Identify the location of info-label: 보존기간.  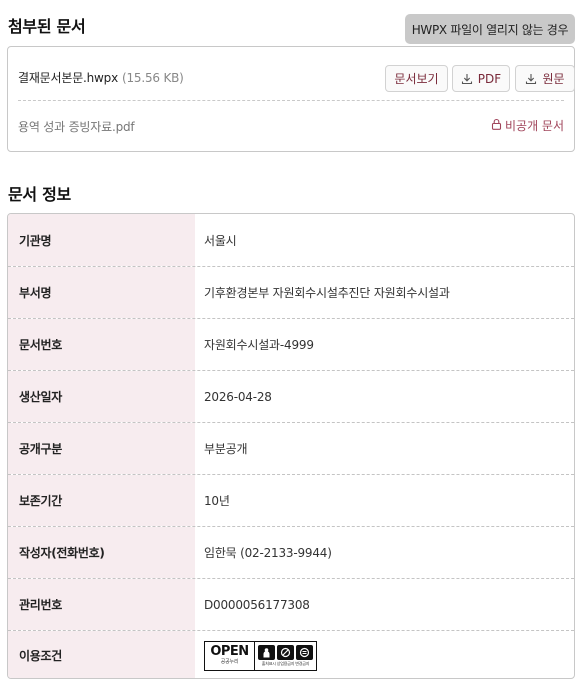
(101, 500).